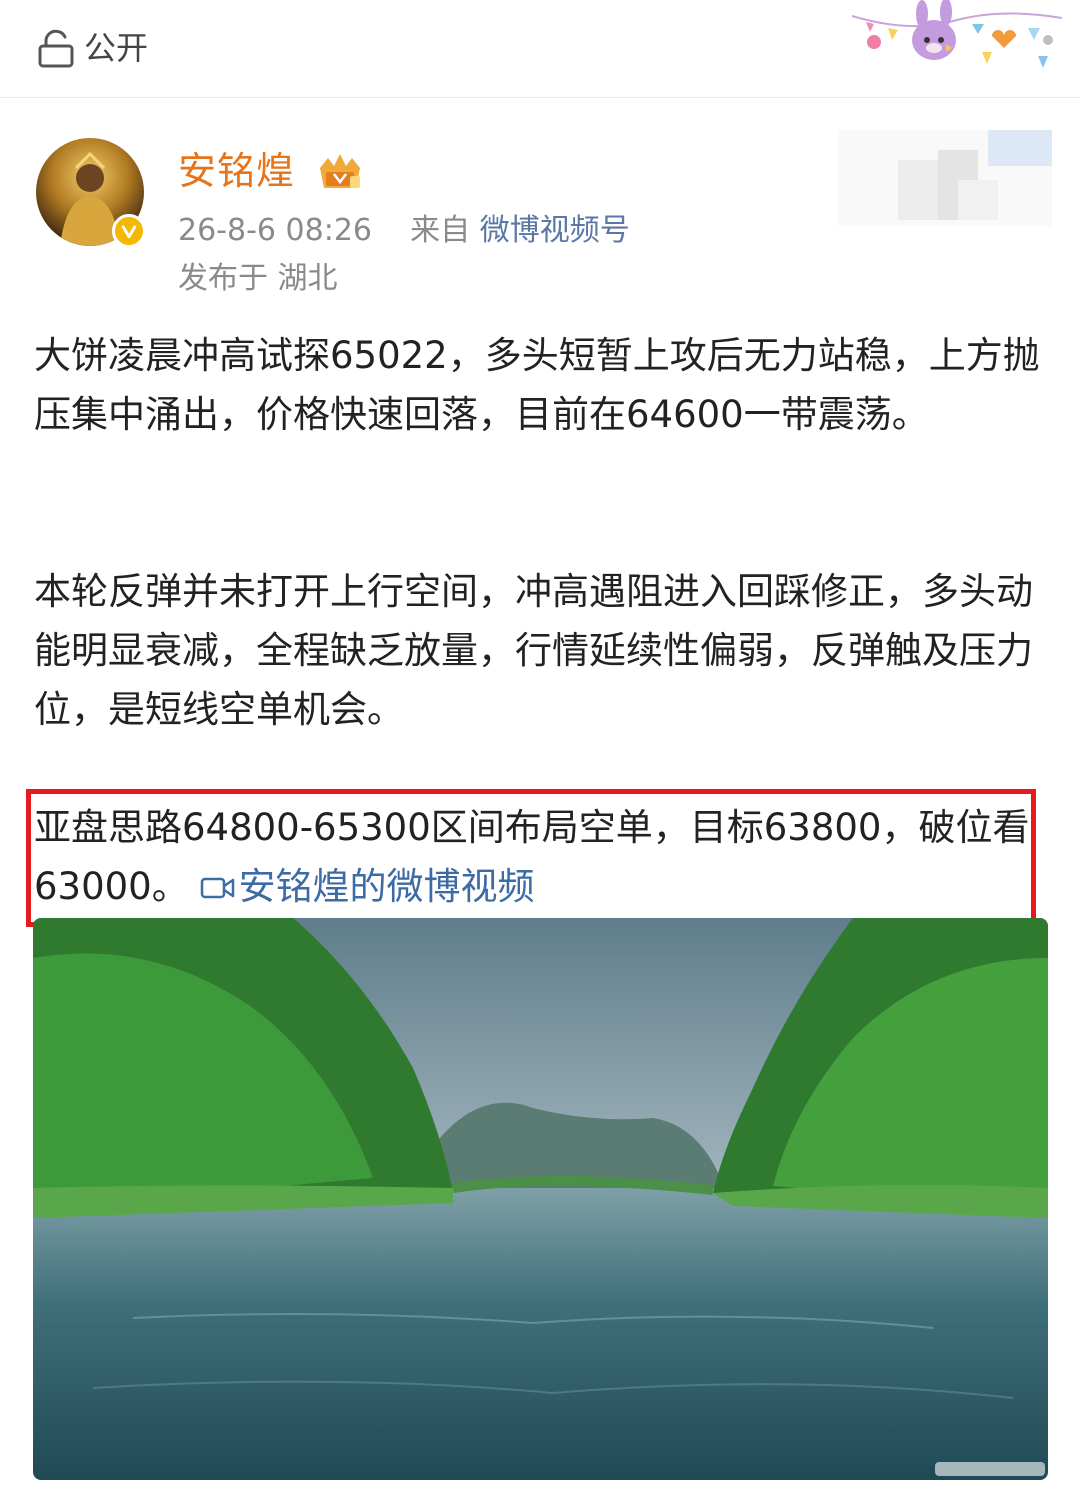 The image size is (1080, 1491). Describe the element at coordinates (540, 49) in the screenshot. I see `top-bar: 公开` at that location.